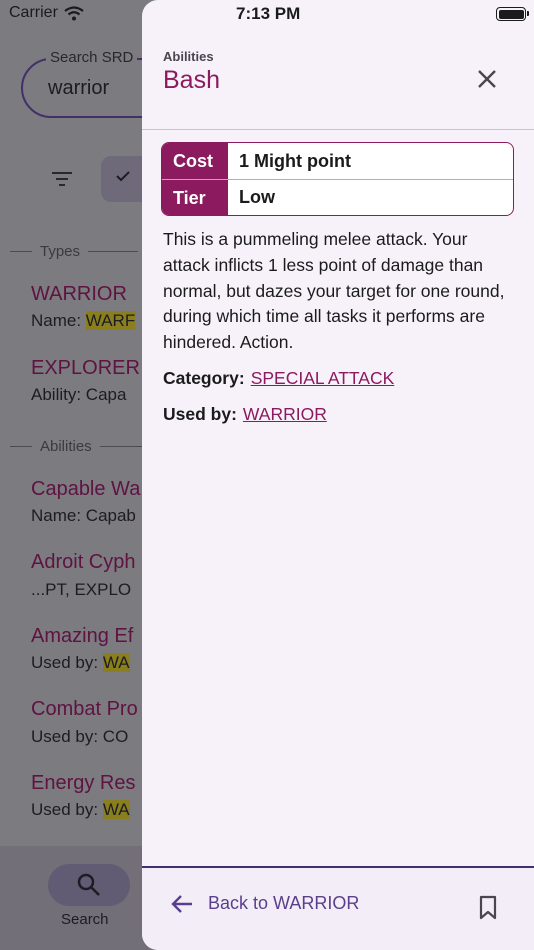  Describe the element at coordinates (284, 903) in the screenshot. I see `back-button-label: Back to WARRIOR` at that location.